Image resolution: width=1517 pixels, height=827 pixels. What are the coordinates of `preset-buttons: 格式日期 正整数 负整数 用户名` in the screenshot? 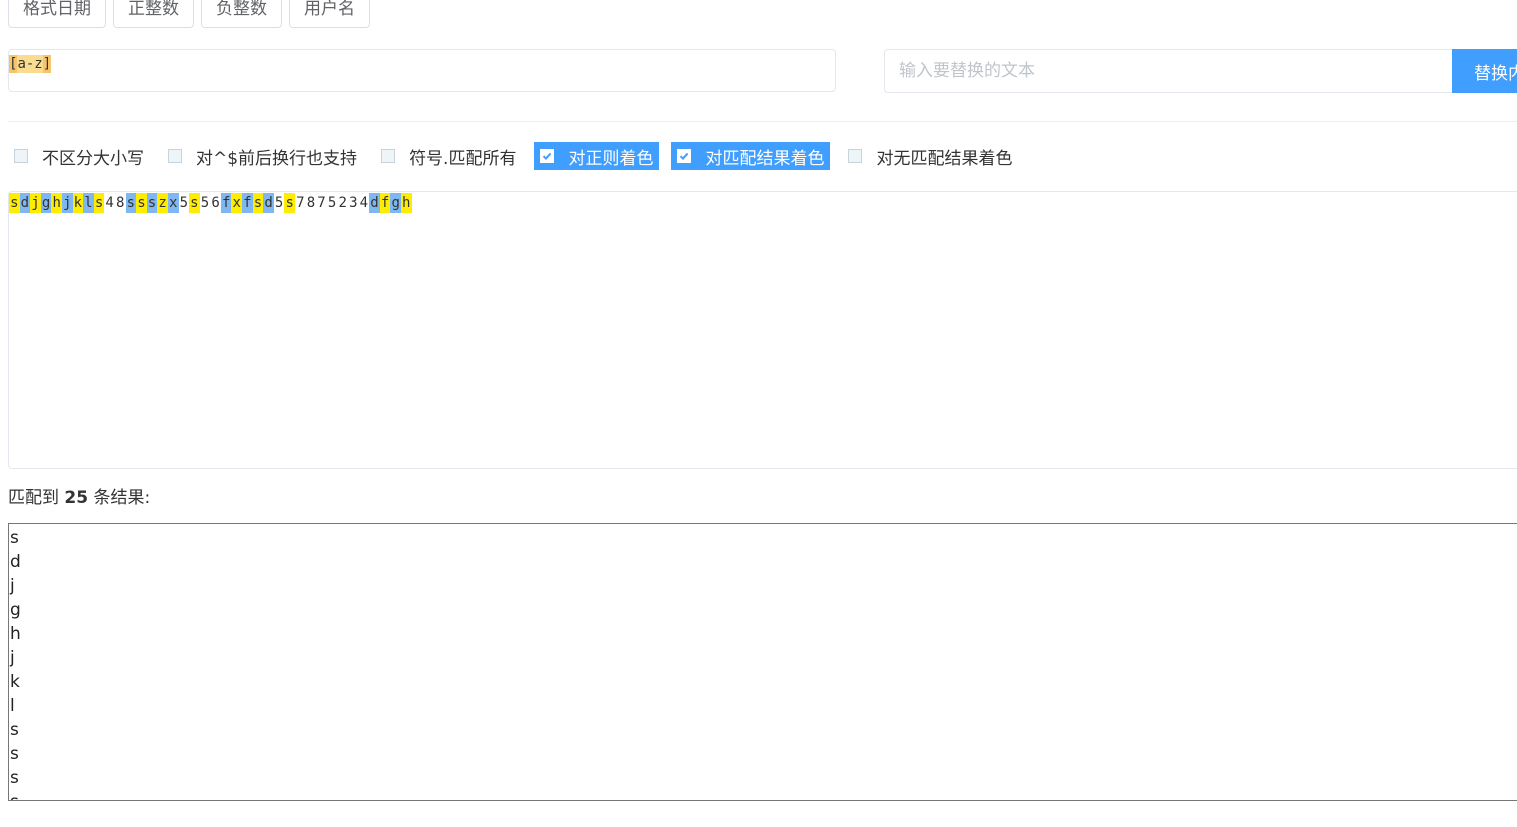 It's located at (189, 14).